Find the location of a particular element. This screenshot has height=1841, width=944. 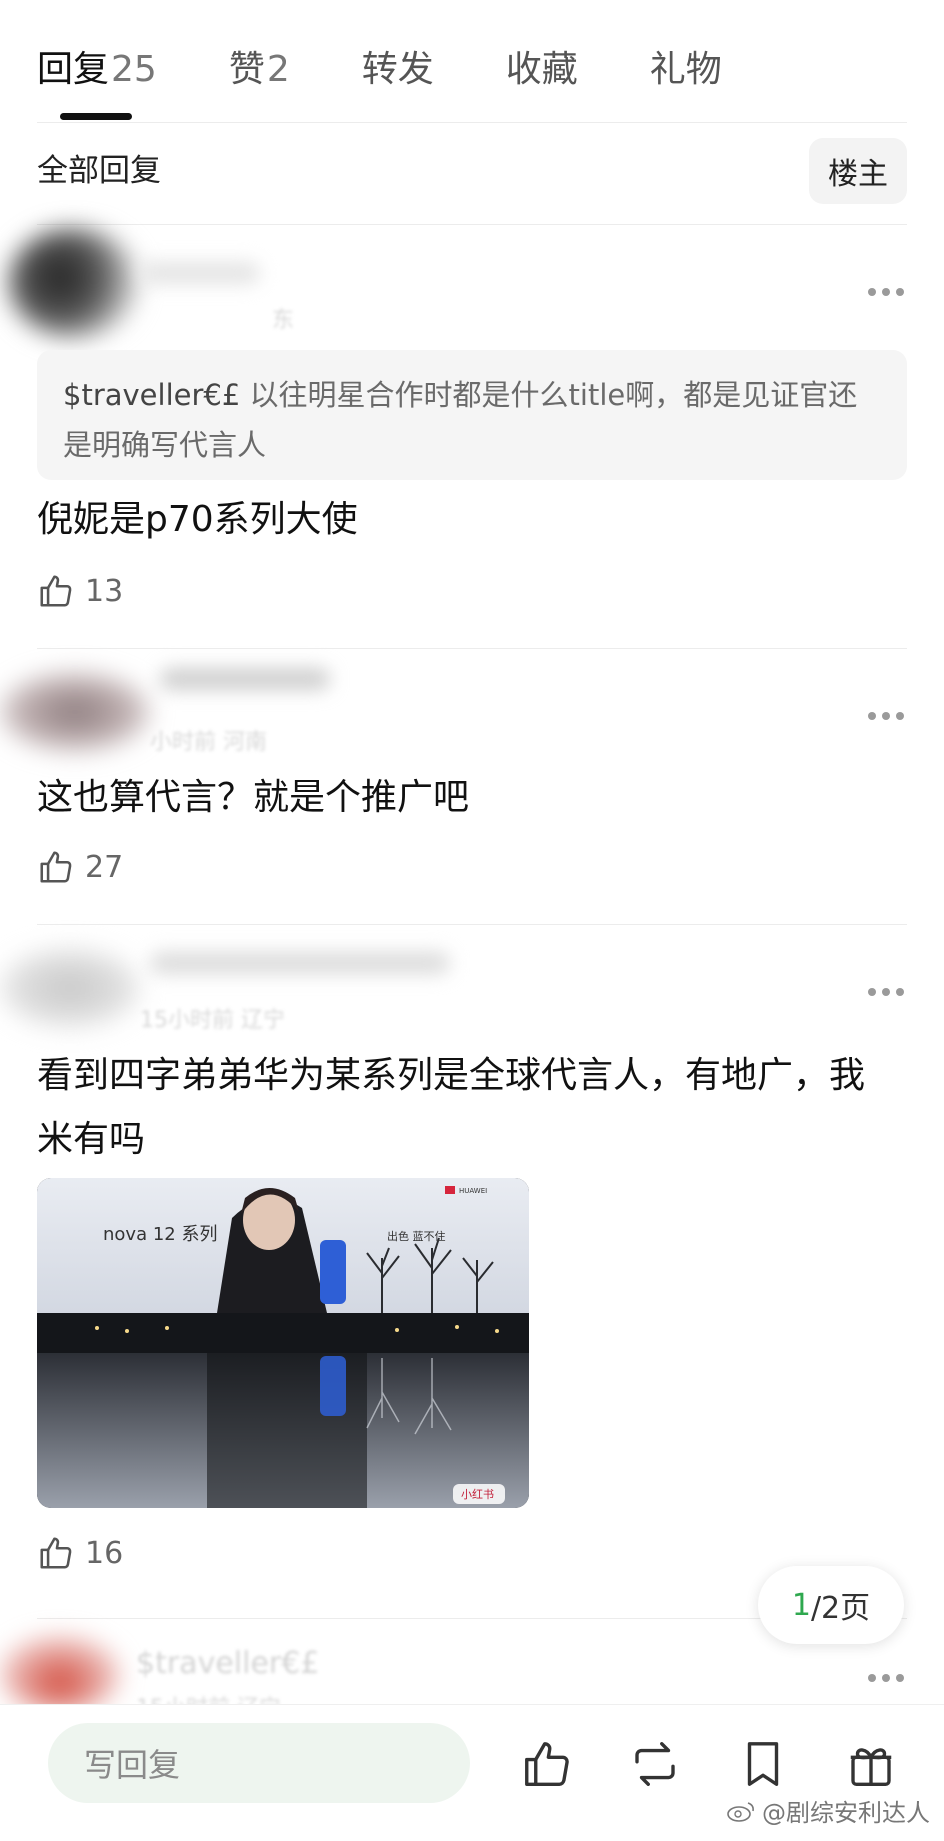

billboard-product-text: nova 12 系列 is located at coordinates (160, 1234).